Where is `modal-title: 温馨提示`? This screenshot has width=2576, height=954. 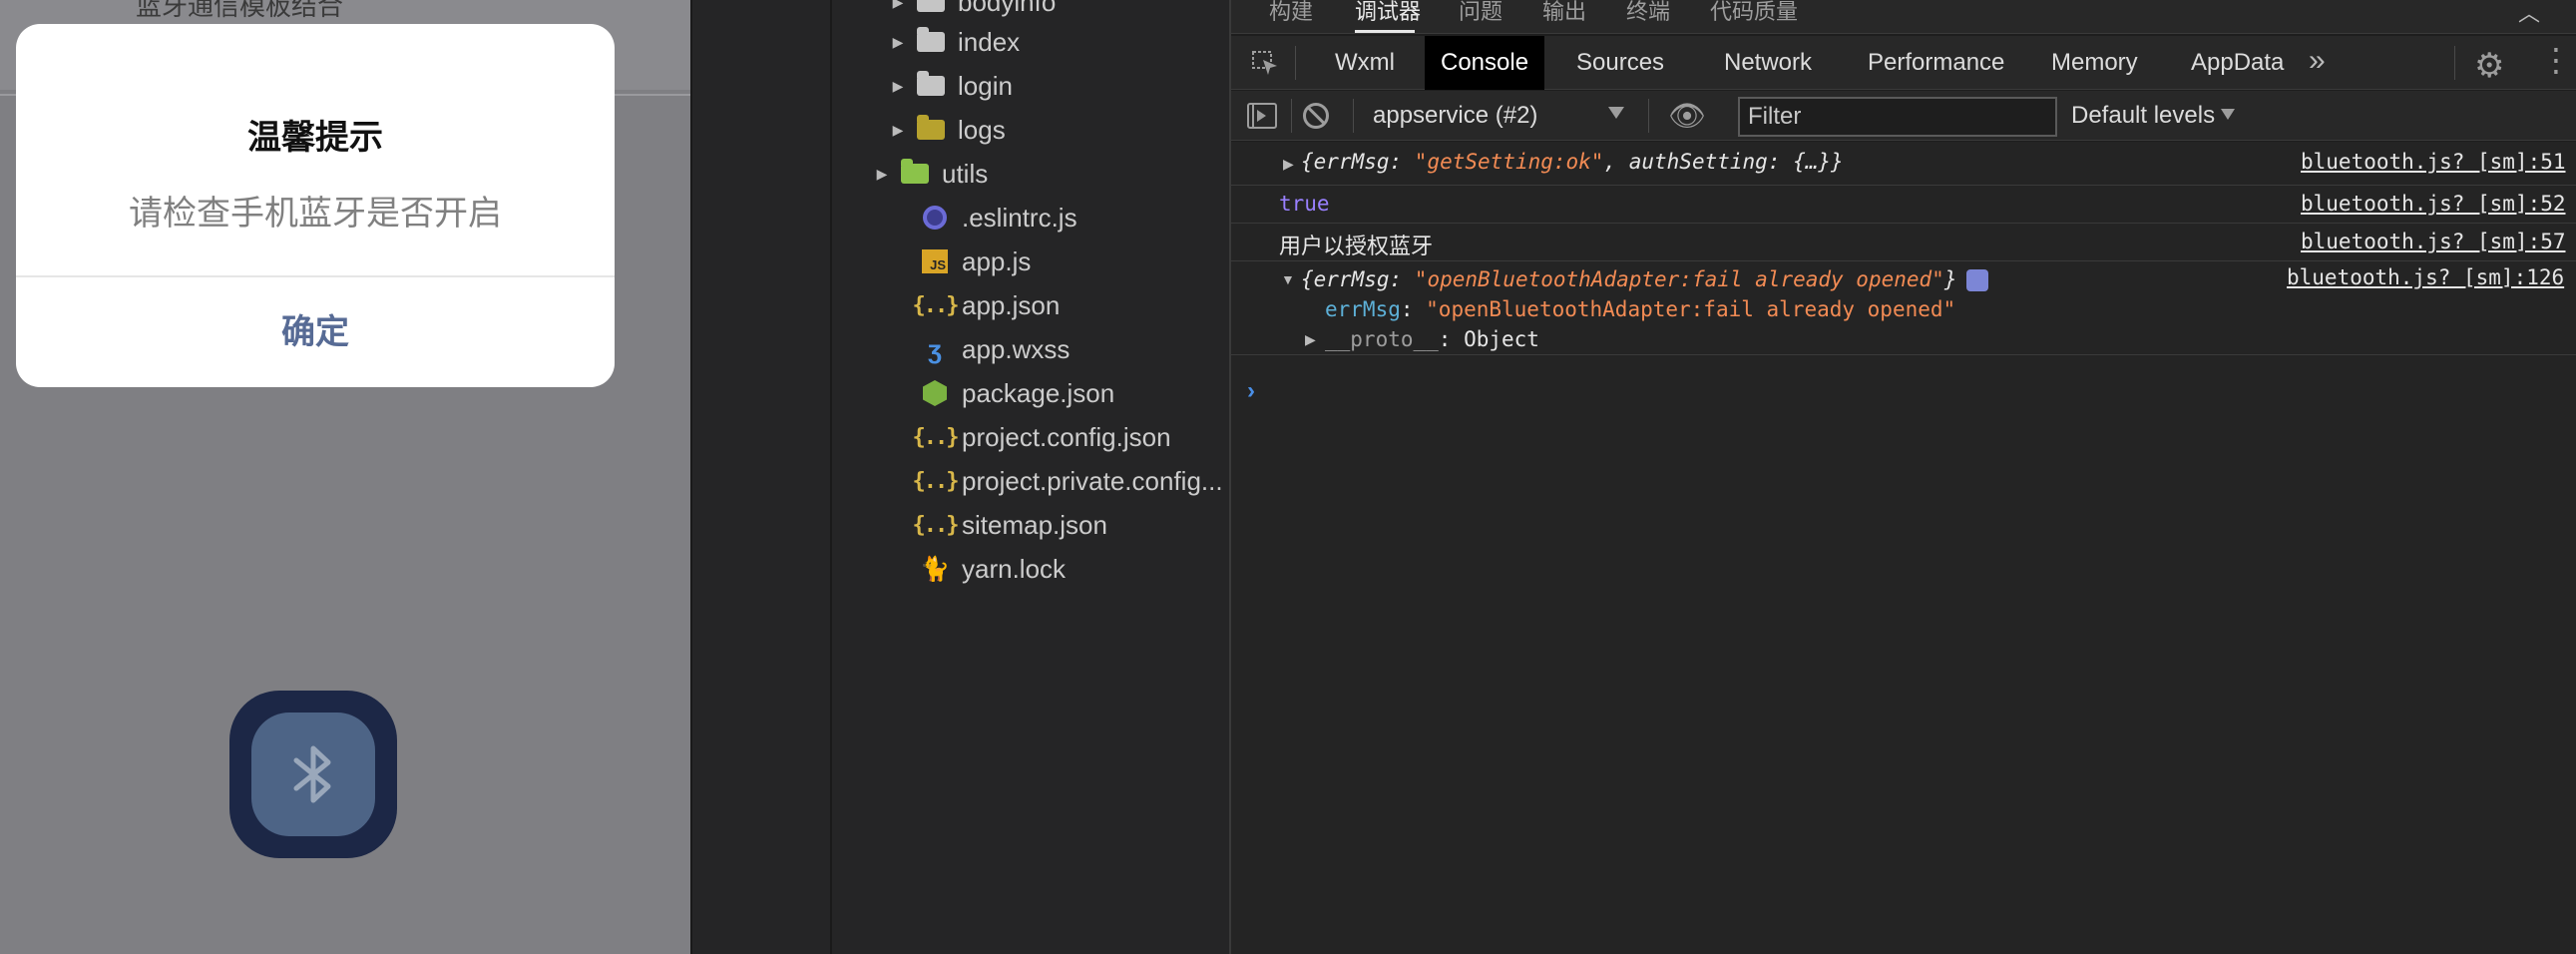
modal-title: 温馨提示 is located at coordinates (315, 138).